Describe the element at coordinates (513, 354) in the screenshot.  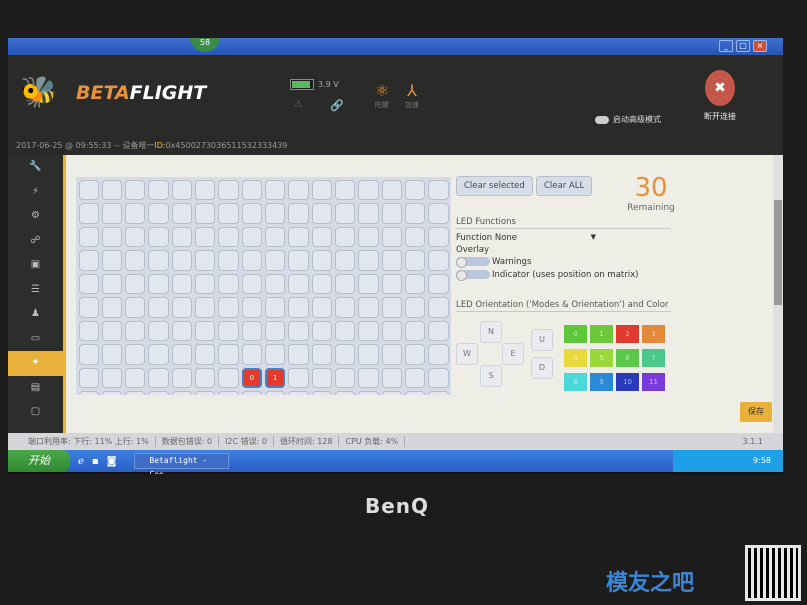
I see `direction-east-button: E` at that location.